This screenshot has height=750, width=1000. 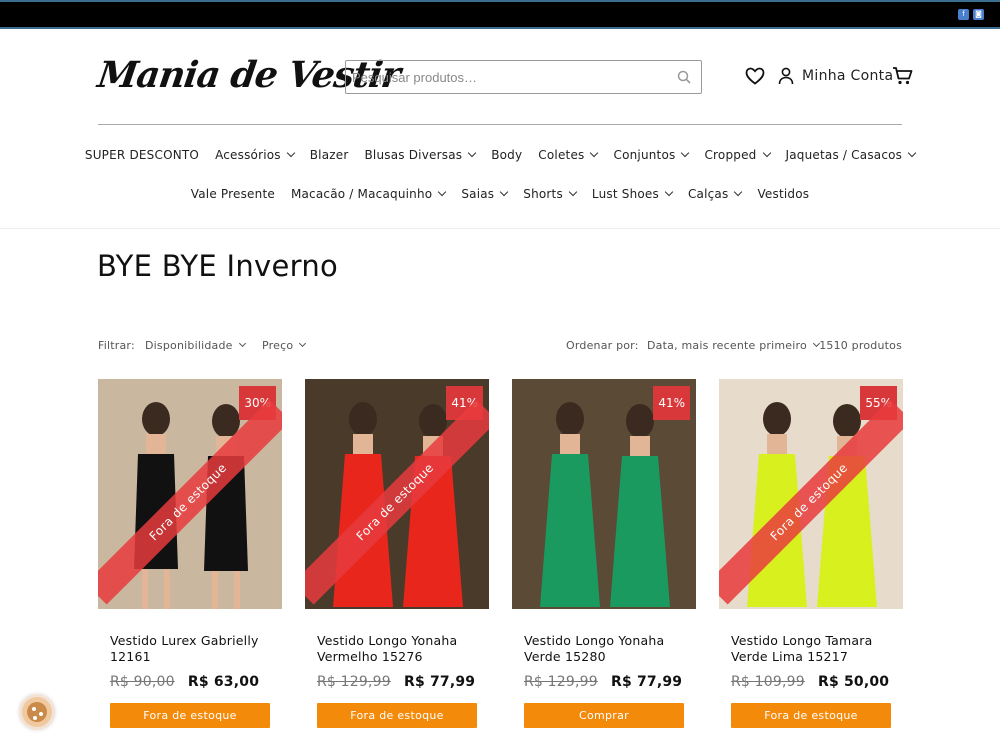 What do you see at coordinates (606, 649) in the screenshot?
I see `product-name: Vestido Longo Yonaha Verde 15280` at bounding box center [606, 649].